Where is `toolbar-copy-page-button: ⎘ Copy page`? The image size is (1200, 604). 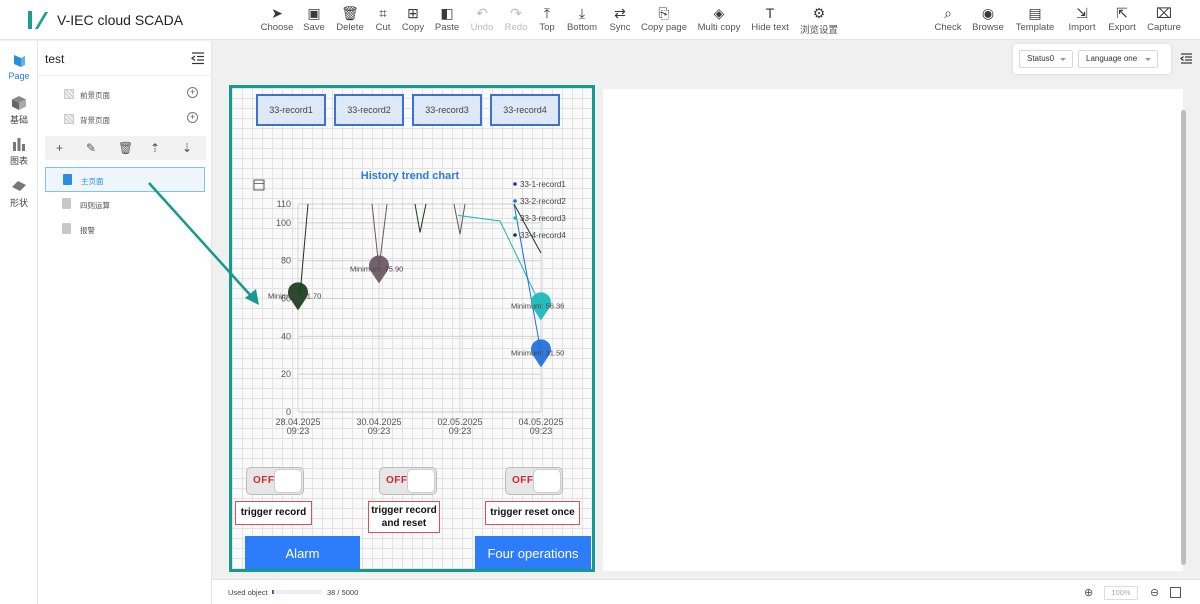 toolbar-copy-page-button: ⎘ Copy page is located at coordinates (664, 19).